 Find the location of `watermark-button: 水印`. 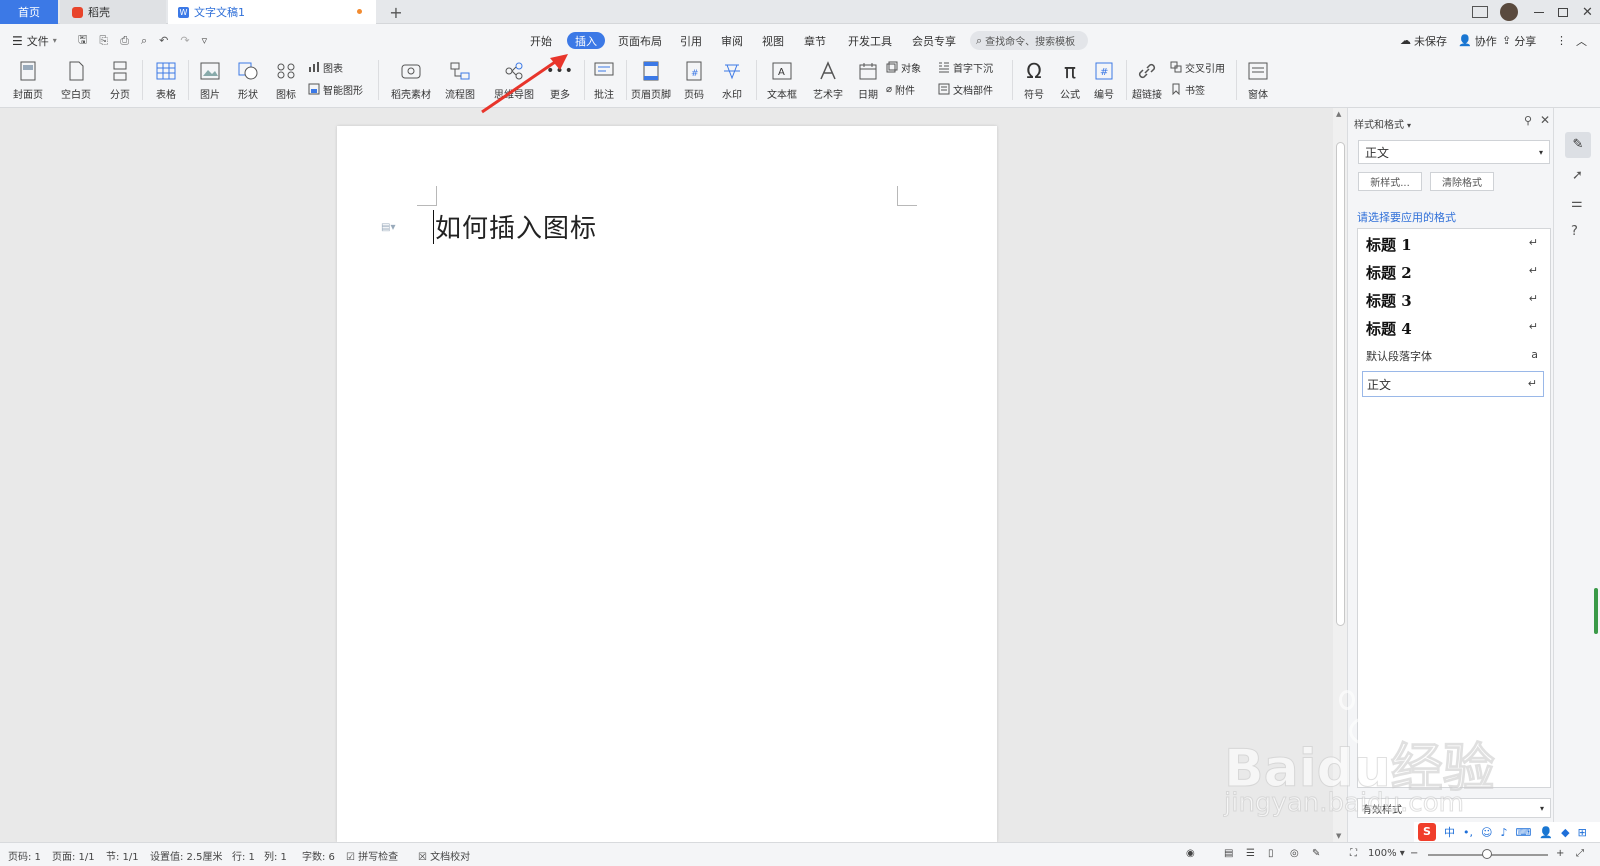

watermark-button: 水印 is located at coordinates (732, 81).